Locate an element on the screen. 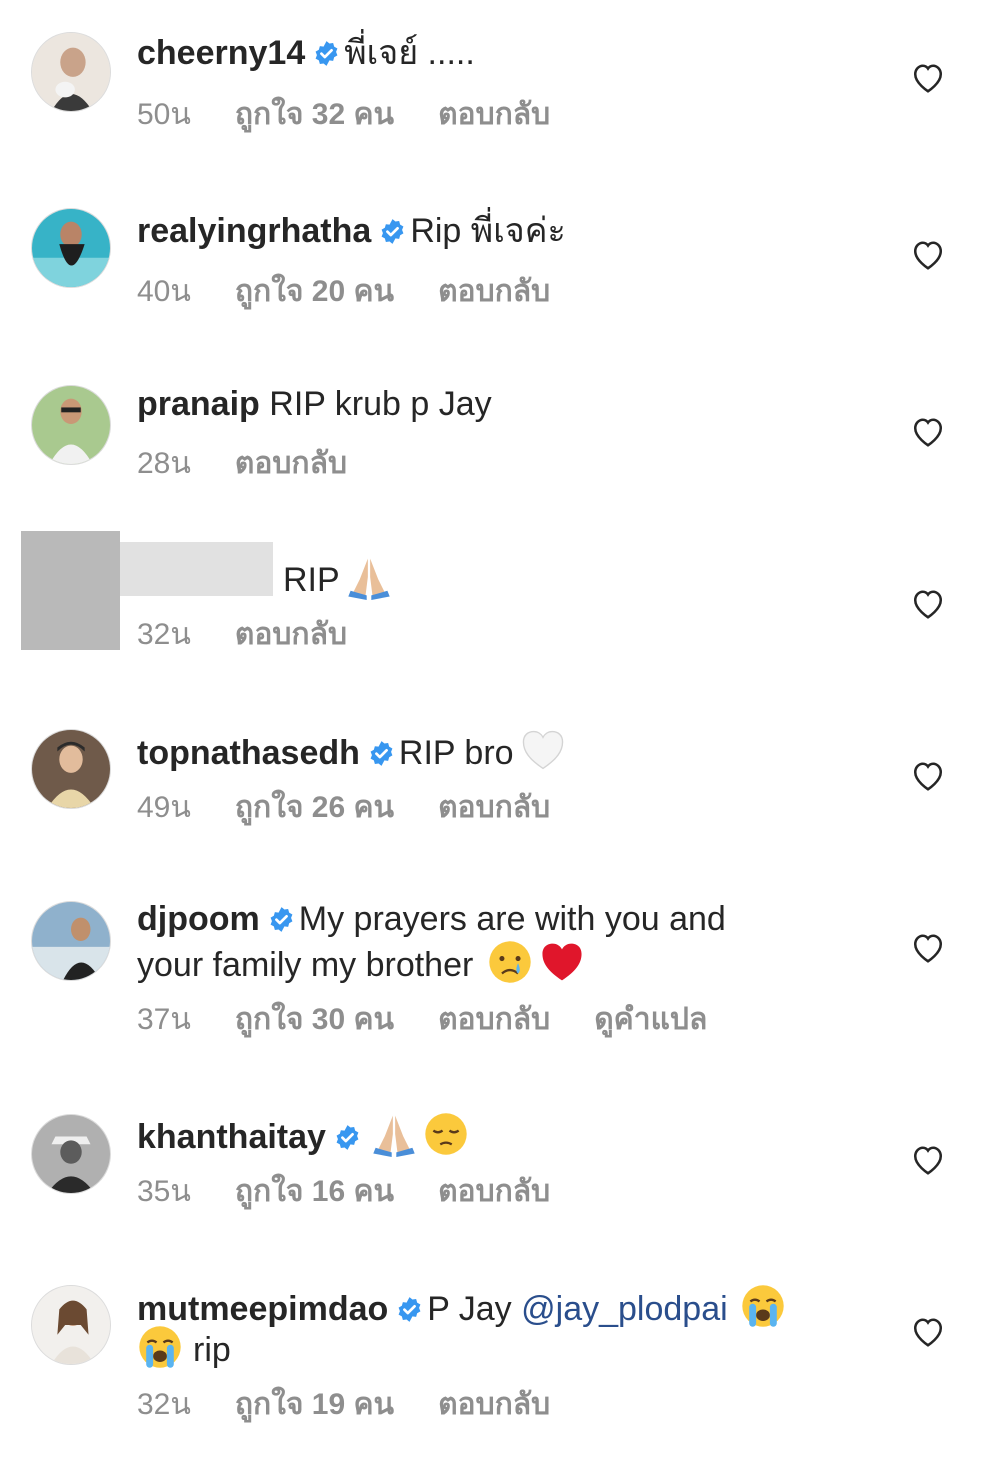 This screenshot has width=1000, height=1483. likes-count: ถูกใจ 16 คน is located at coordinates (314, 1191).